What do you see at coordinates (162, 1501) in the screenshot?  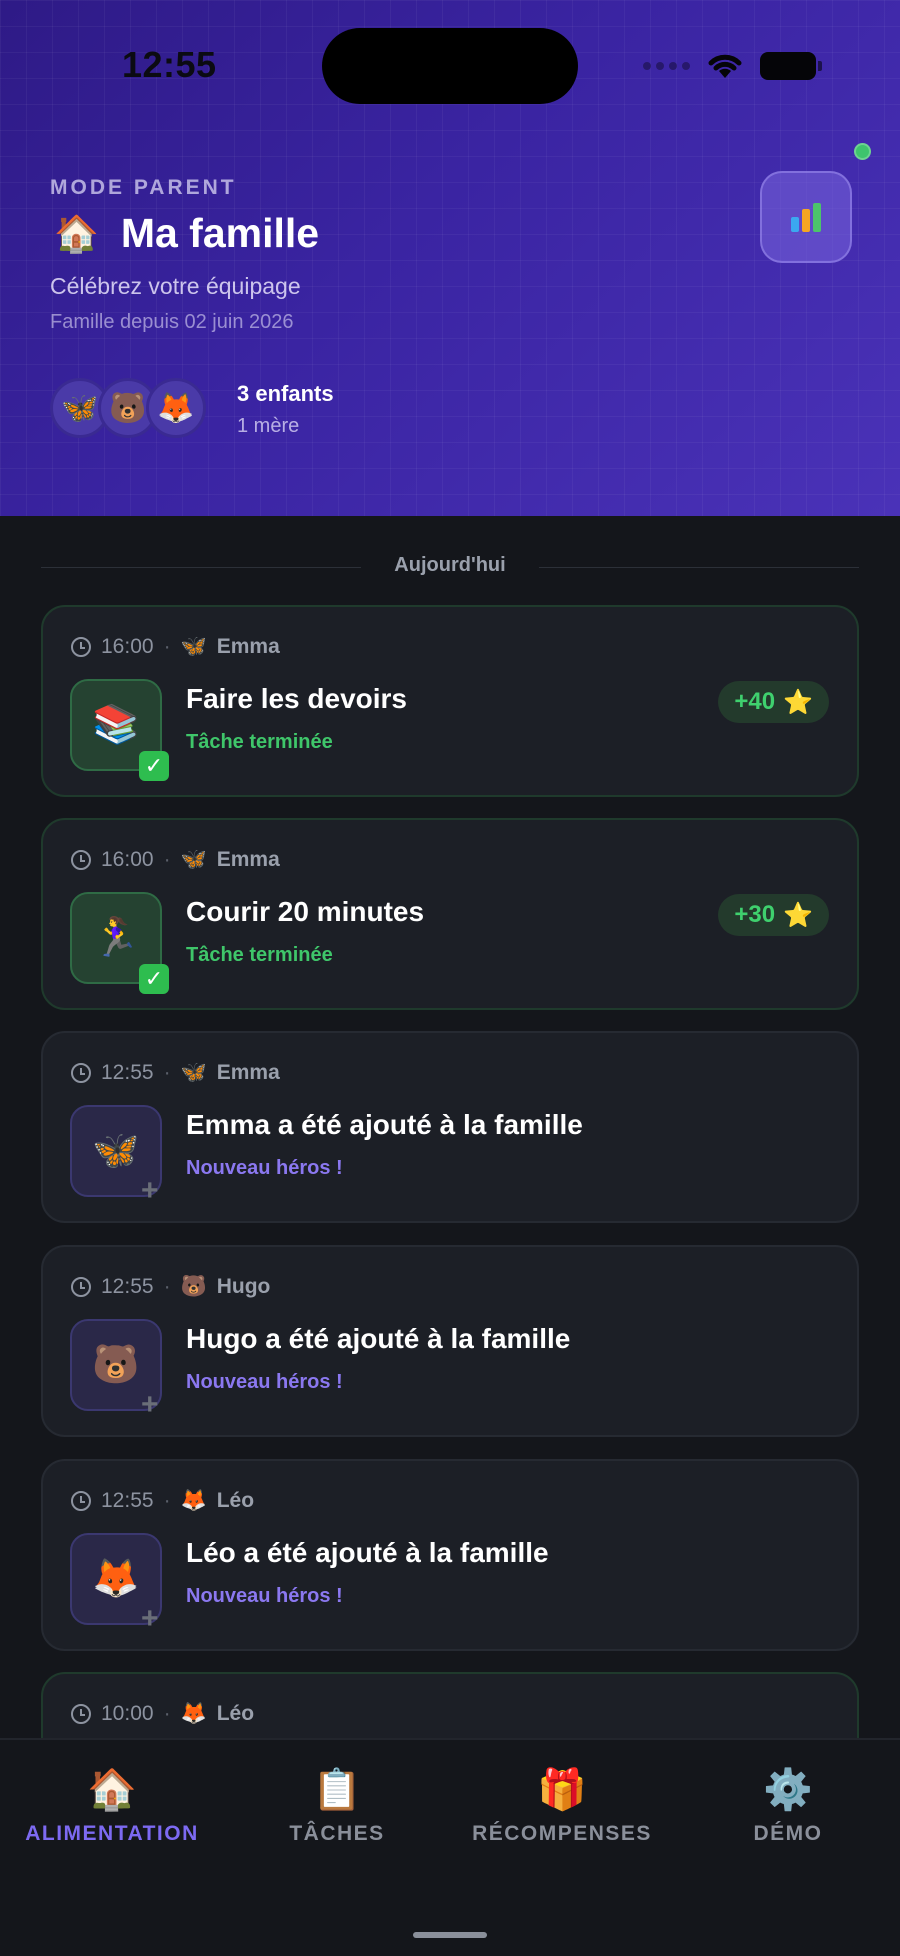 I see `activity-meta: 12:55 · 🦊 Léo` at bounding box center [162, 1501].